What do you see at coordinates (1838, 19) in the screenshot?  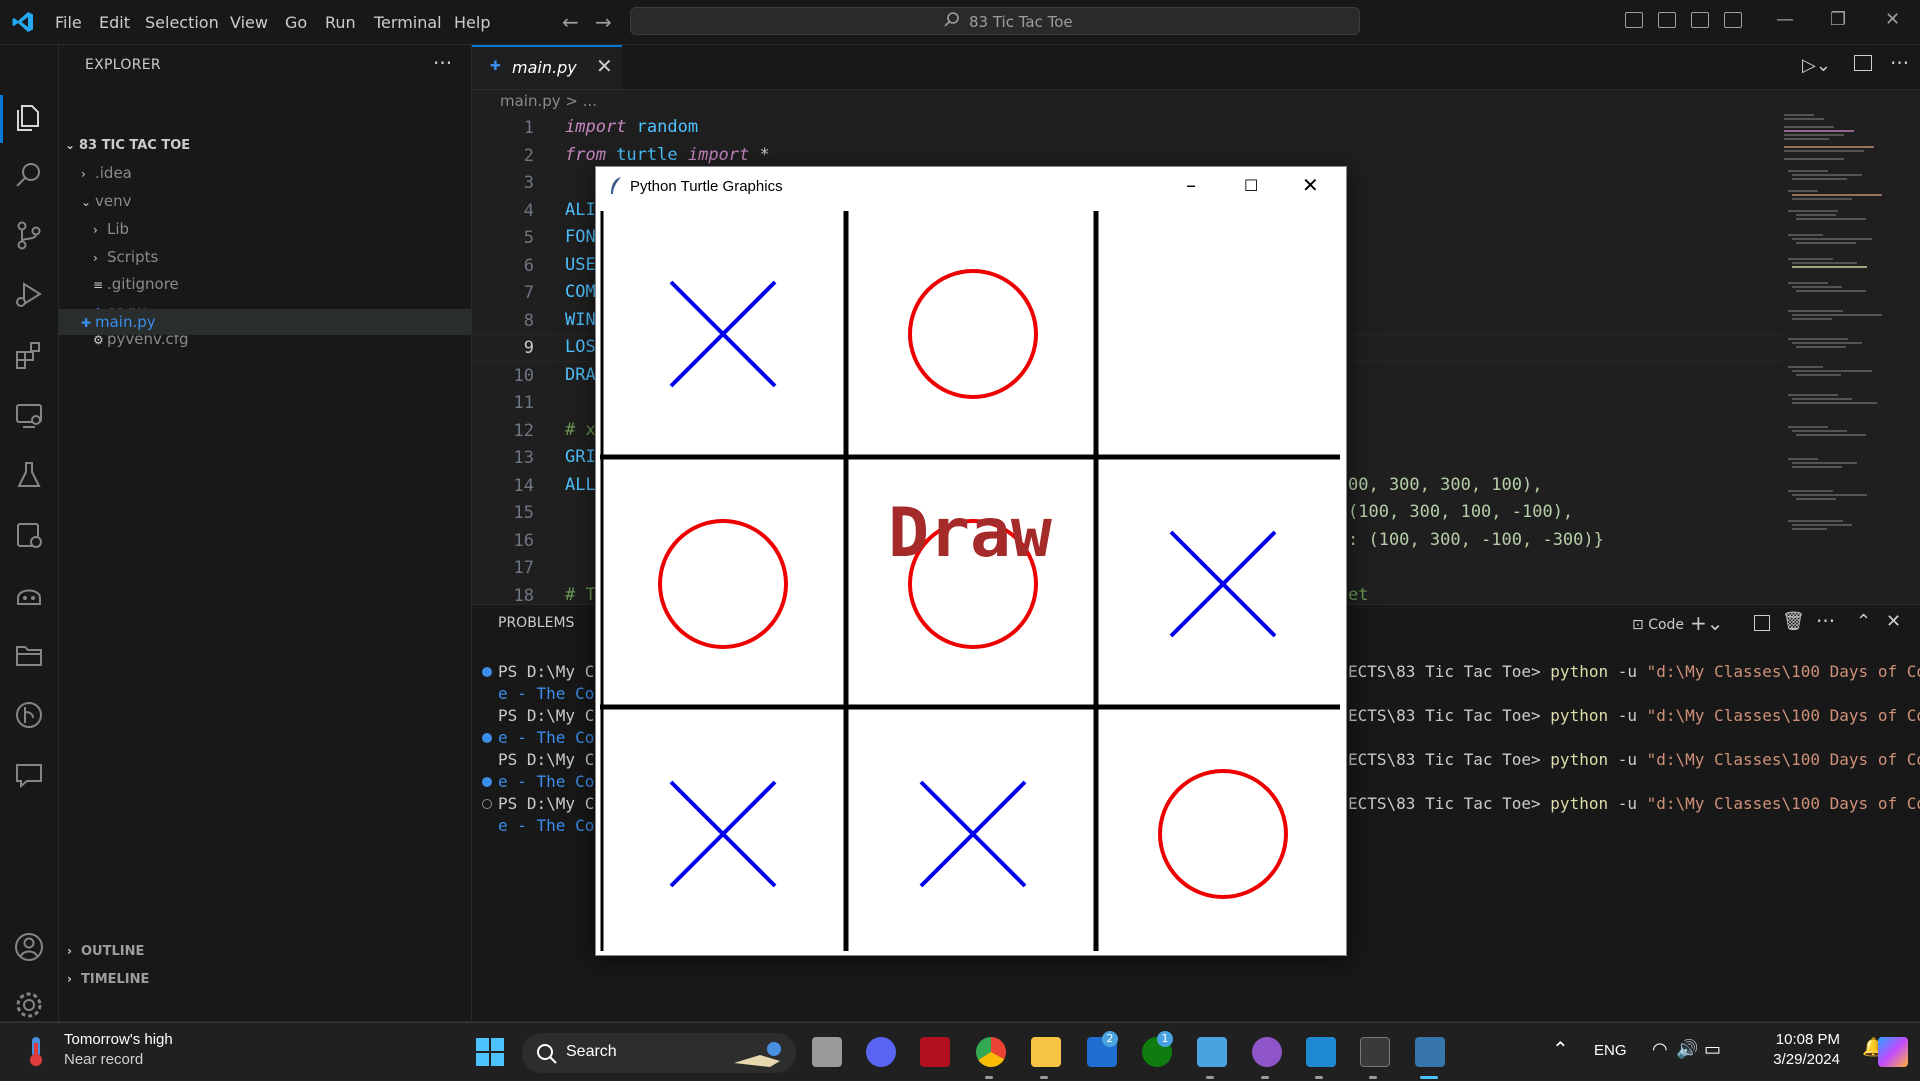 I see `restore-icon: ❐` at bounding box center [1838, 19].